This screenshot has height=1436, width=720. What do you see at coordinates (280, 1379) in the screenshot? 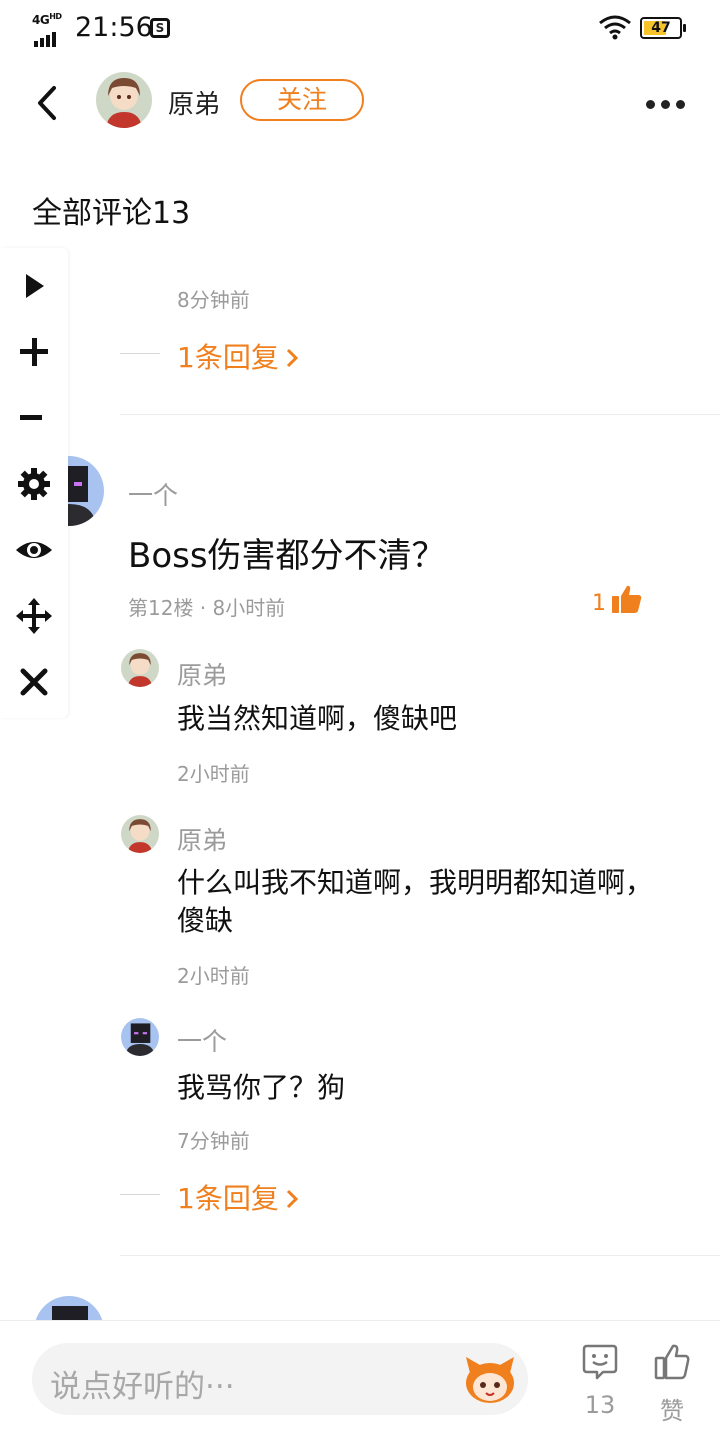
I see `comment-input: 说点好听的···` at bounding box center [280, 1379].